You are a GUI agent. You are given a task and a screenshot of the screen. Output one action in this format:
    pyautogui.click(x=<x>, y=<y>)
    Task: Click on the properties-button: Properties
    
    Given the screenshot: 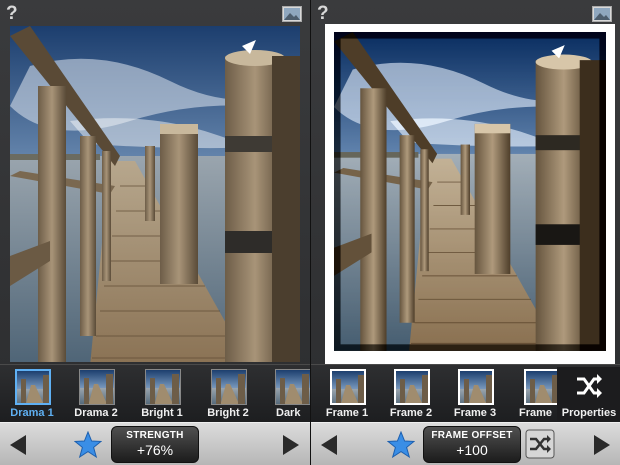 What is the action you would take?
    pyautogui.click(x=588, y=394)
    